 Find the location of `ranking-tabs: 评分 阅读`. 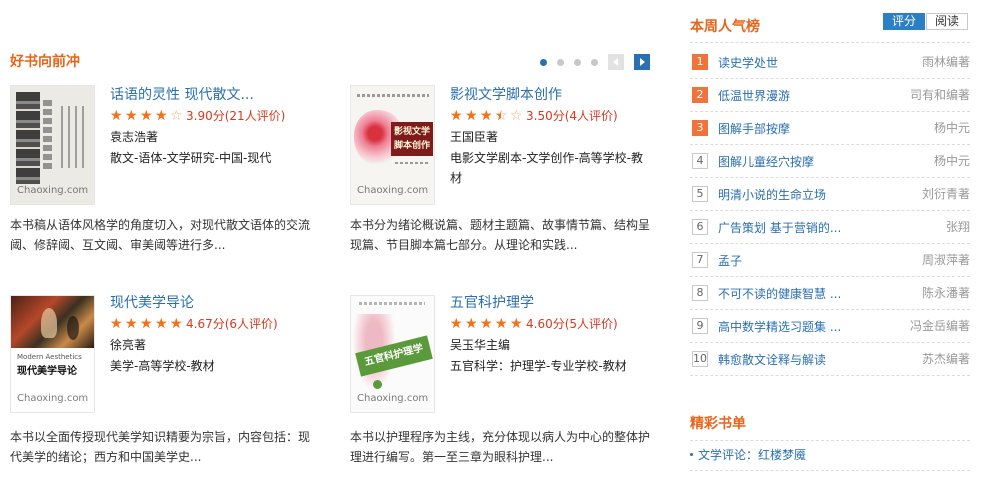

ranking-tabs: 评分 阅读 is located at coordinates (925, 21).